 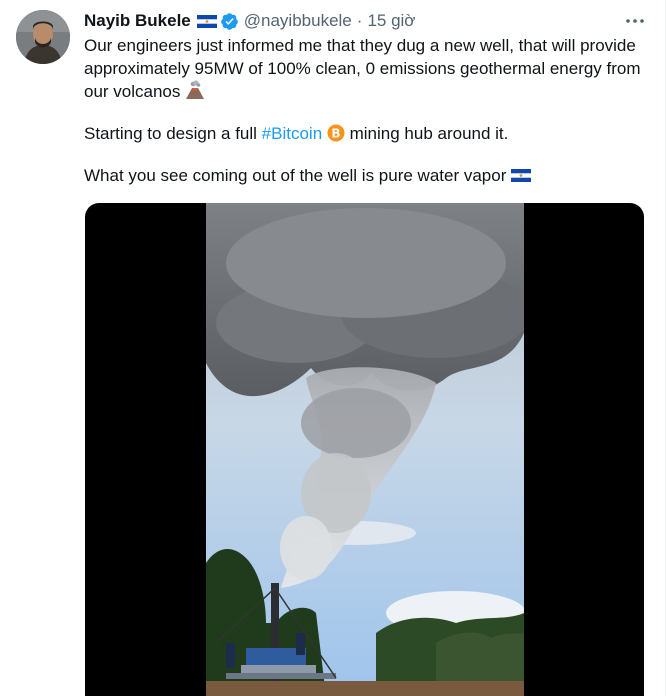 I want to click on more-options-icon, so click(x=635, y=21).